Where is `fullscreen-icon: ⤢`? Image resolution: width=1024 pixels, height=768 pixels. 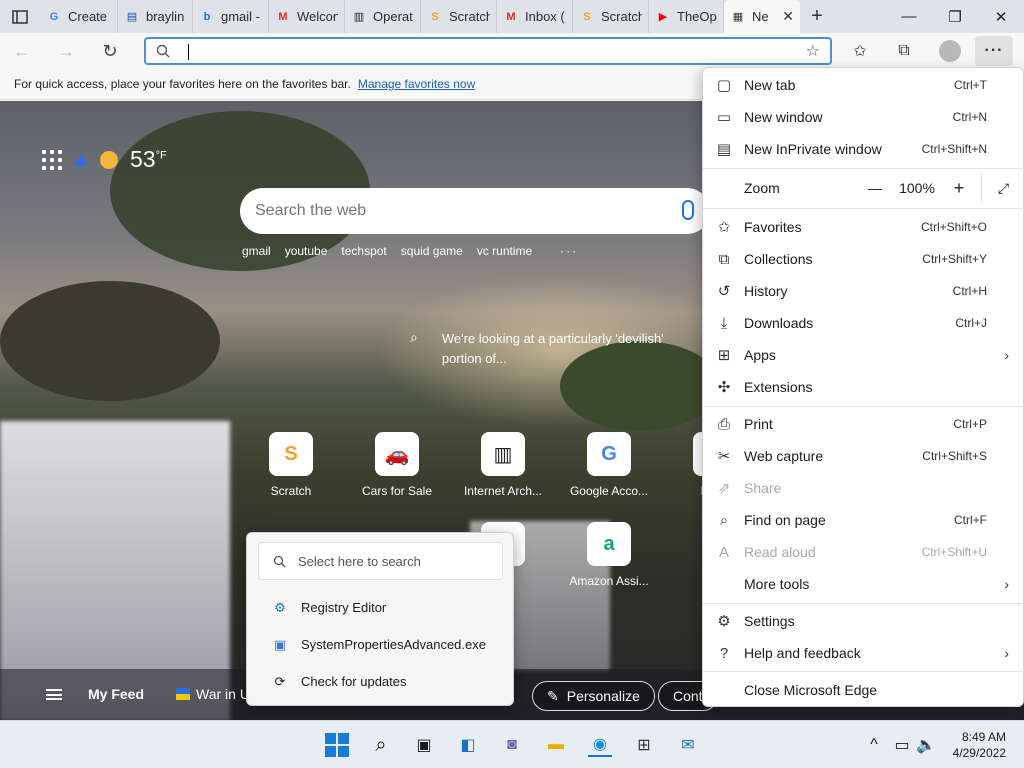 fullscreen-icon: ⤢ is located at coordinates (1002, 188).